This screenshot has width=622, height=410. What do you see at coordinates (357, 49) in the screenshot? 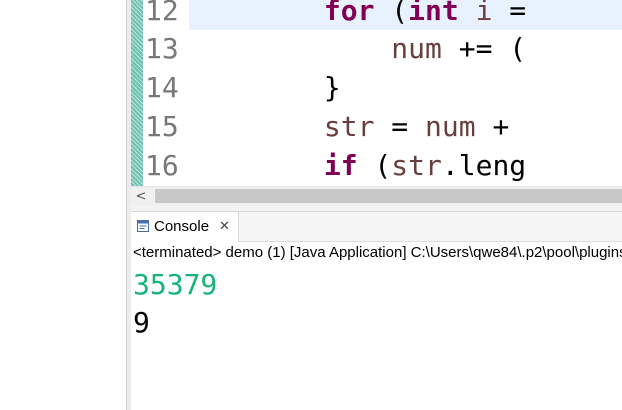
I see `code-line: num += (` at bounding box center [357, 49].